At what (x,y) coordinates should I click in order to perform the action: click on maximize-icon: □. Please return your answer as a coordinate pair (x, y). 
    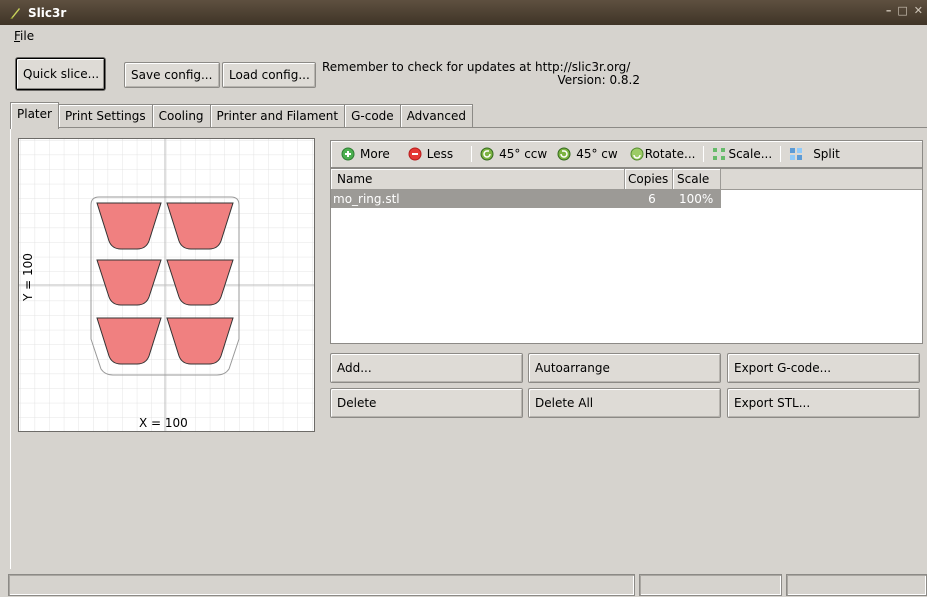
    Looking at the image, I should click on (902, 10).